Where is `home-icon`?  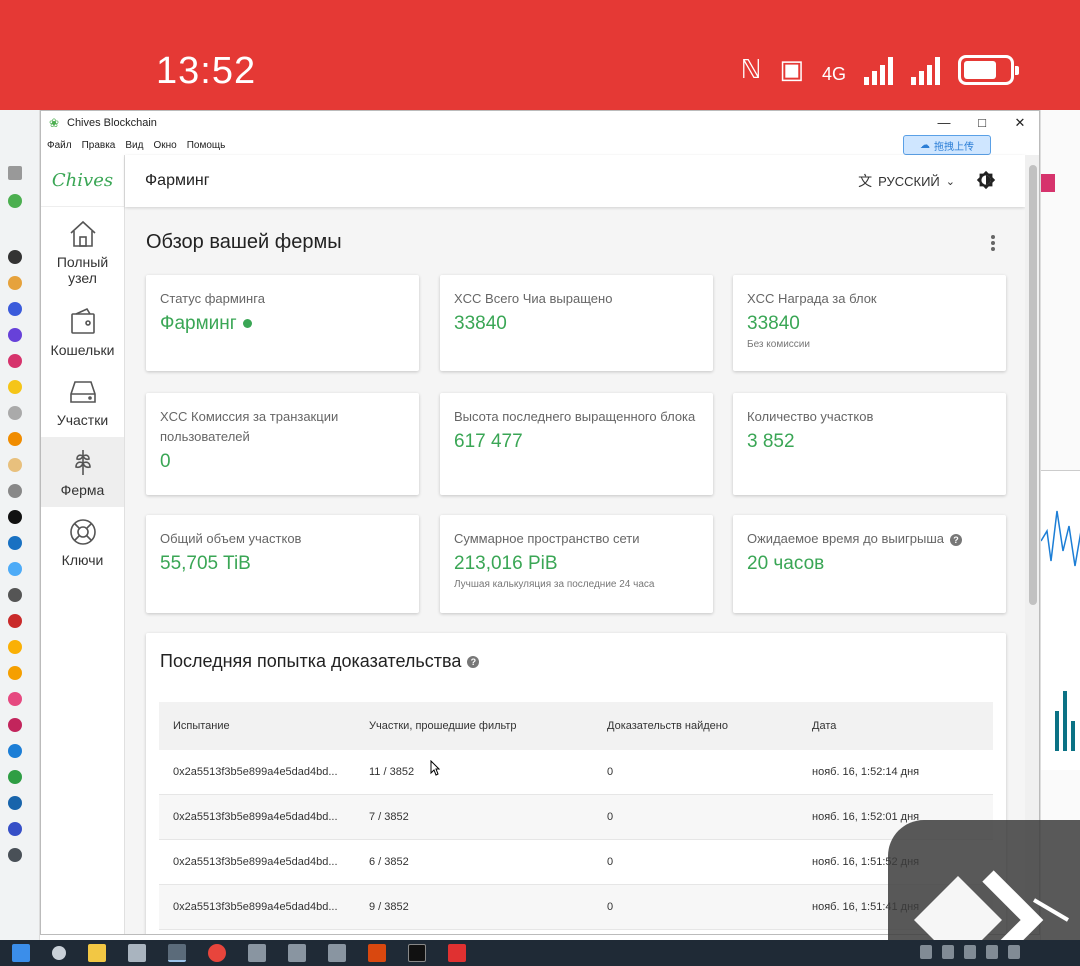 home-icon is located at coordinates (82, 233).